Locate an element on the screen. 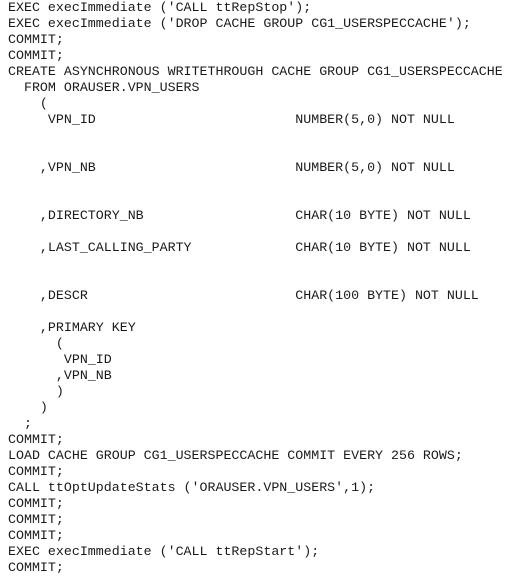 The width and height of the screenshot is (508, 577). code-line-close-paren: ) is located at coordinates (28, 407).